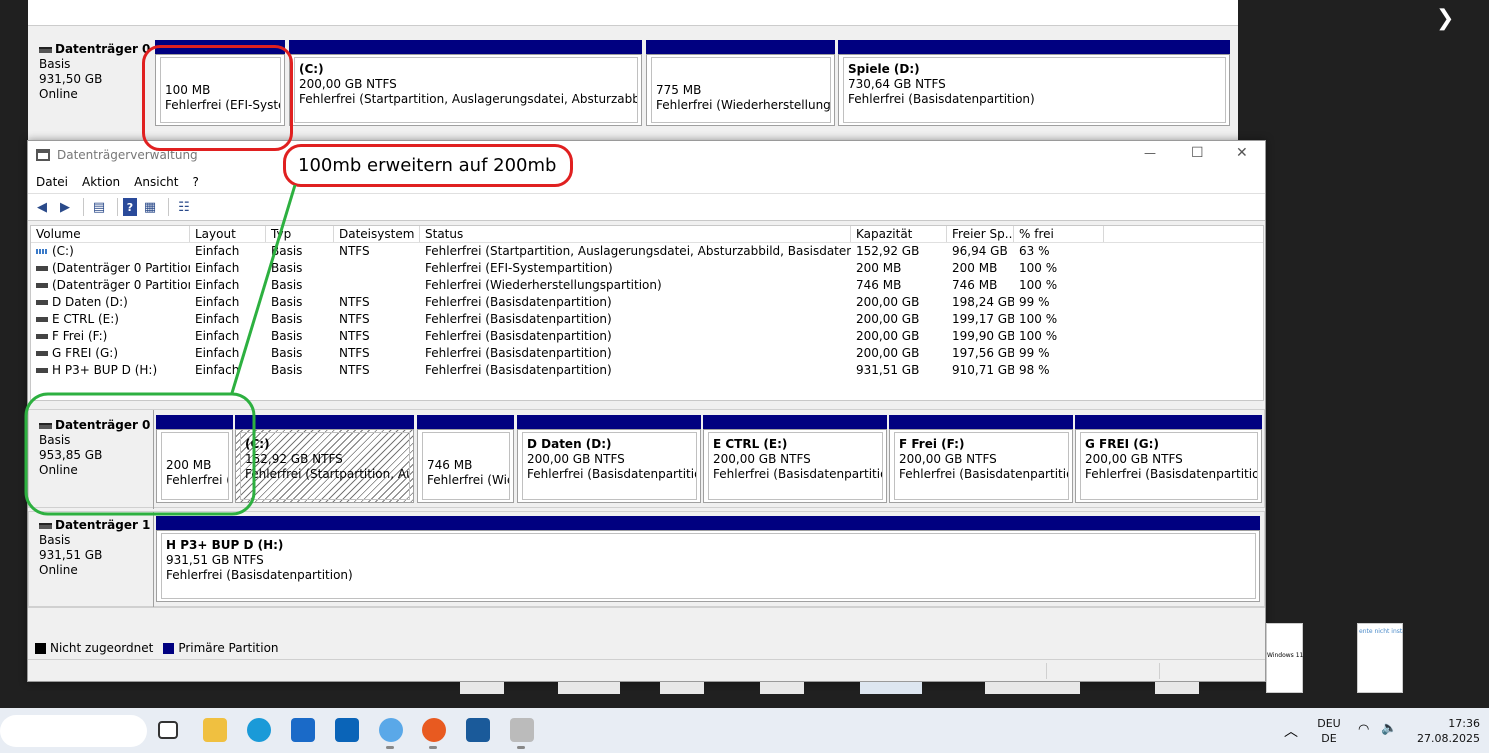  What do you see at coordinates (168, 730) in the screenshot?
I see `taskview-icon` at bounding box center [168, 730].